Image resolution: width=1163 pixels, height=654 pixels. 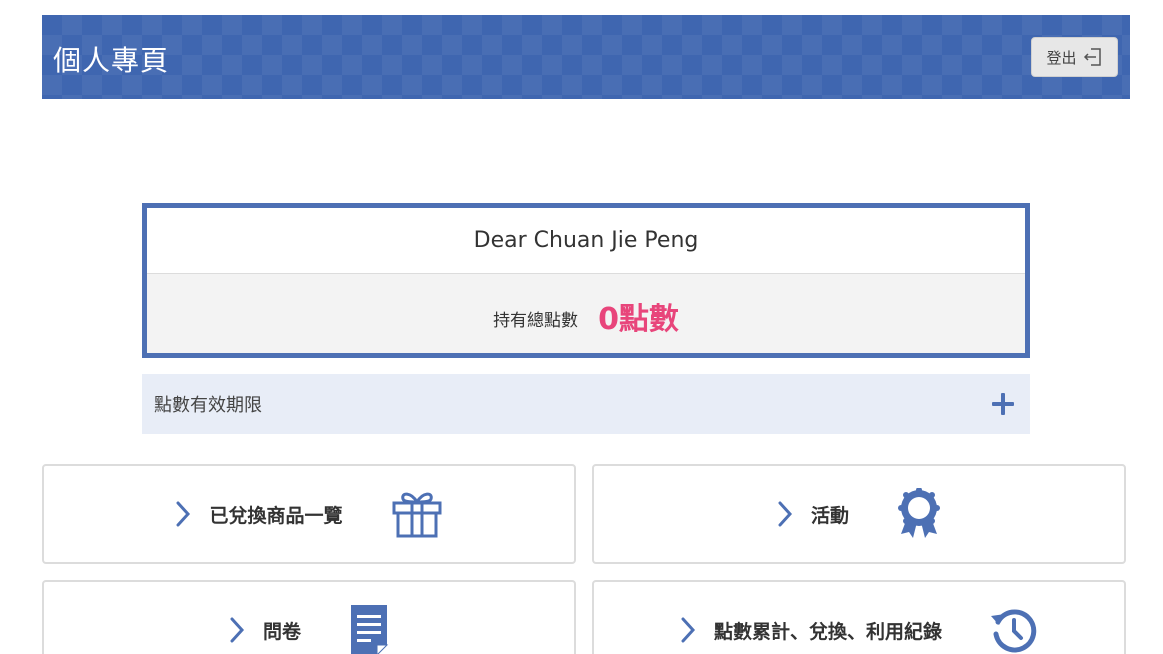 I want to click on plus-icon, so click(x=1003, y=404).